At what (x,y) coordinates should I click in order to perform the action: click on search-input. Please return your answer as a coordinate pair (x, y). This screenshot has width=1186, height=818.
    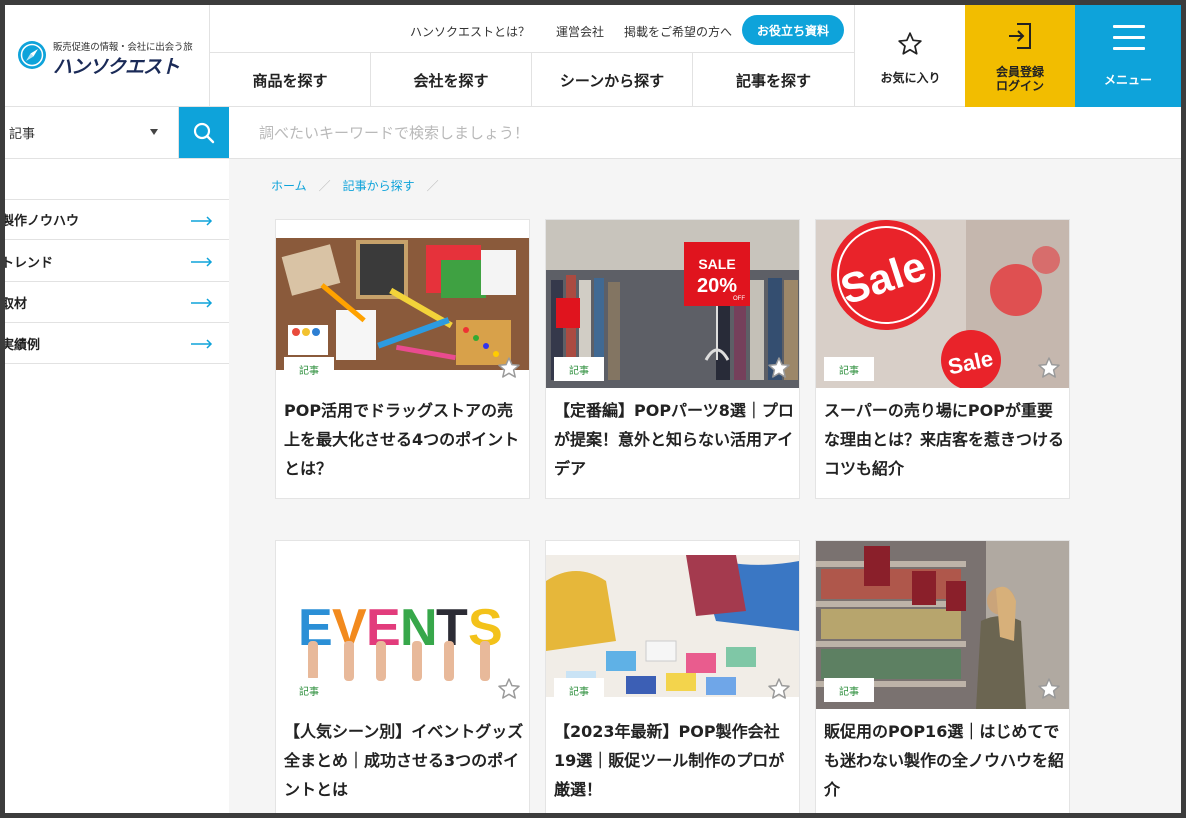
    Looking at the image, I should click on (705, 132).